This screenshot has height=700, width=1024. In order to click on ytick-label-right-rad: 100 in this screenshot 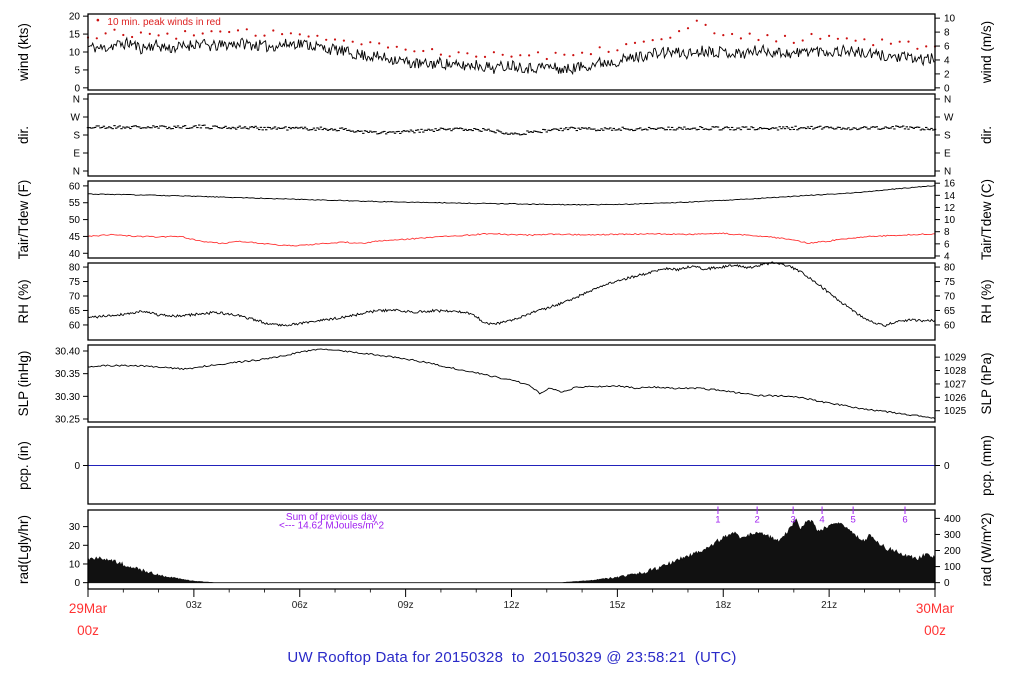, I will do `click(952, 567)`.